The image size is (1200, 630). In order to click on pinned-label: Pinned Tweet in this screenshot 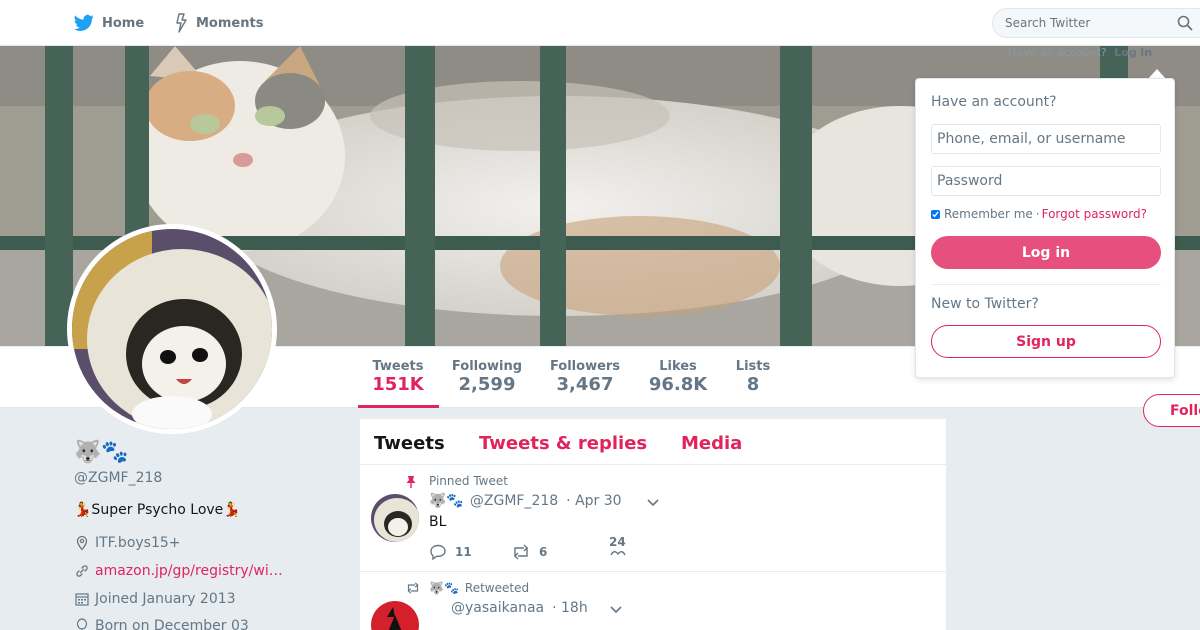, I will do `click(468, 481)`.